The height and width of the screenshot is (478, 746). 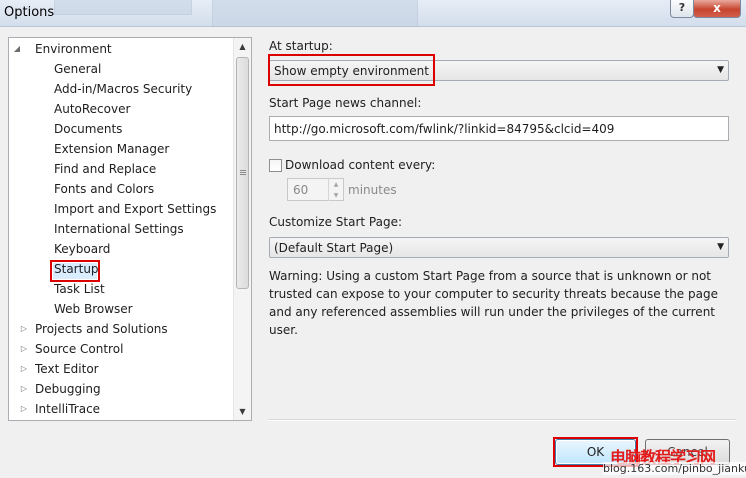 What do you see at coordinates (674, 468) in the screenshot?
I see `watermark-url: blog.163.com/pinbo_jiankun` at bounding box center [674, 468].